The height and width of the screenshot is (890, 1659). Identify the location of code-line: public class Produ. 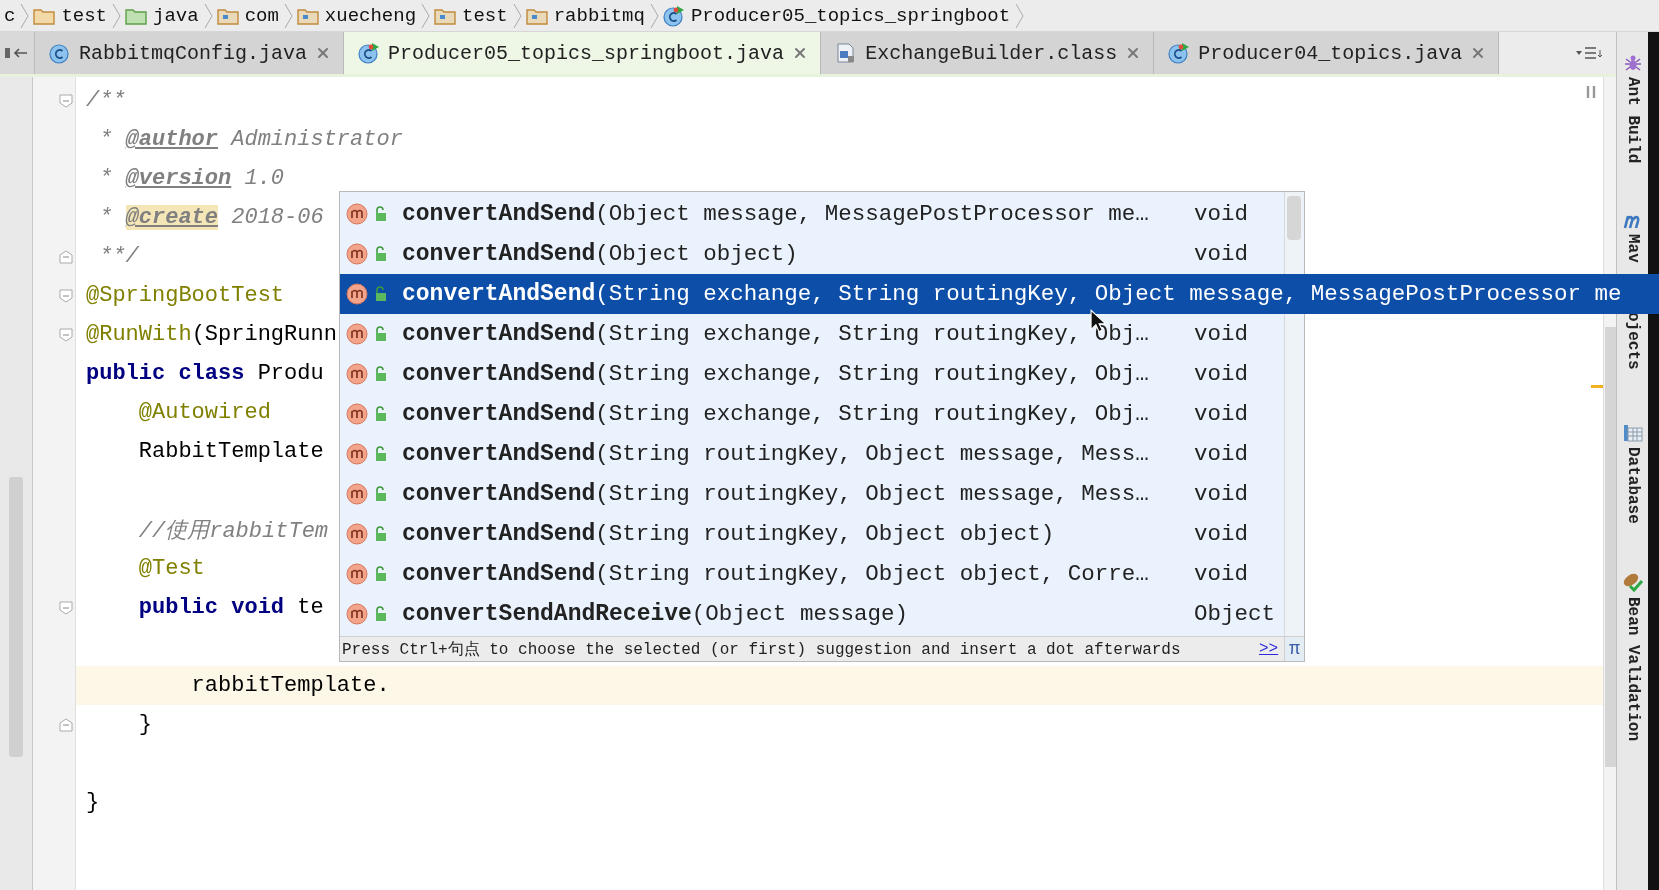
(205, 373).